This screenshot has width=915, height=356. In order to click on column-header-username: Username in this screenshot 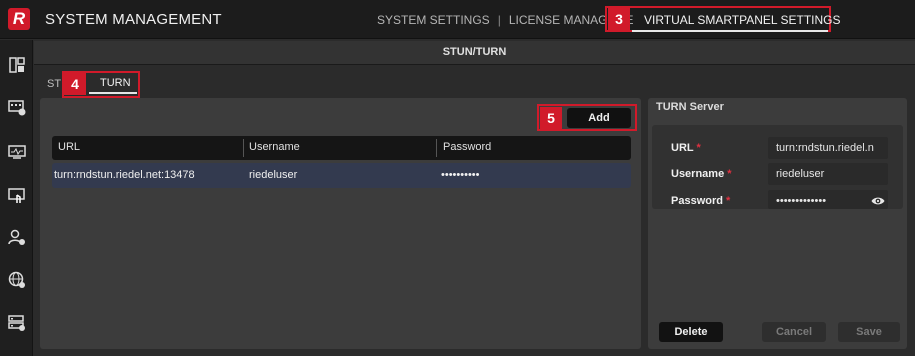, I will do `click(274, 147)`.